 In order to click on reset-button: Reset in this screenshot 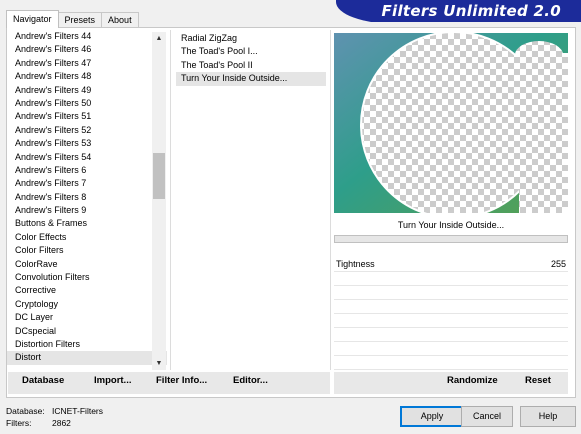, I will do `click(538, 380)`.